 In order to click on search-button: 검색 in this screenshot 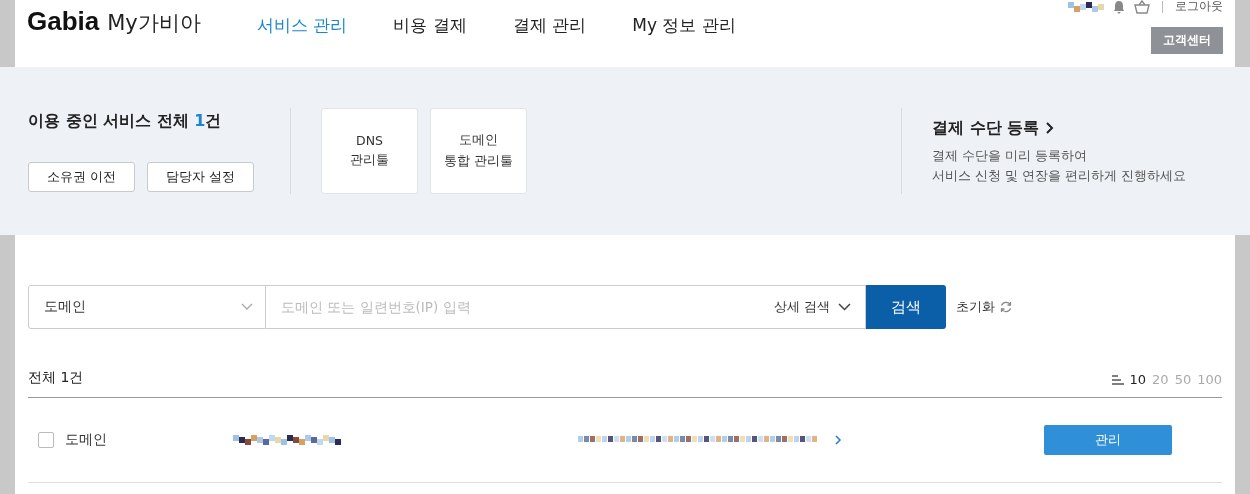, I will do `click(906, 307)`.